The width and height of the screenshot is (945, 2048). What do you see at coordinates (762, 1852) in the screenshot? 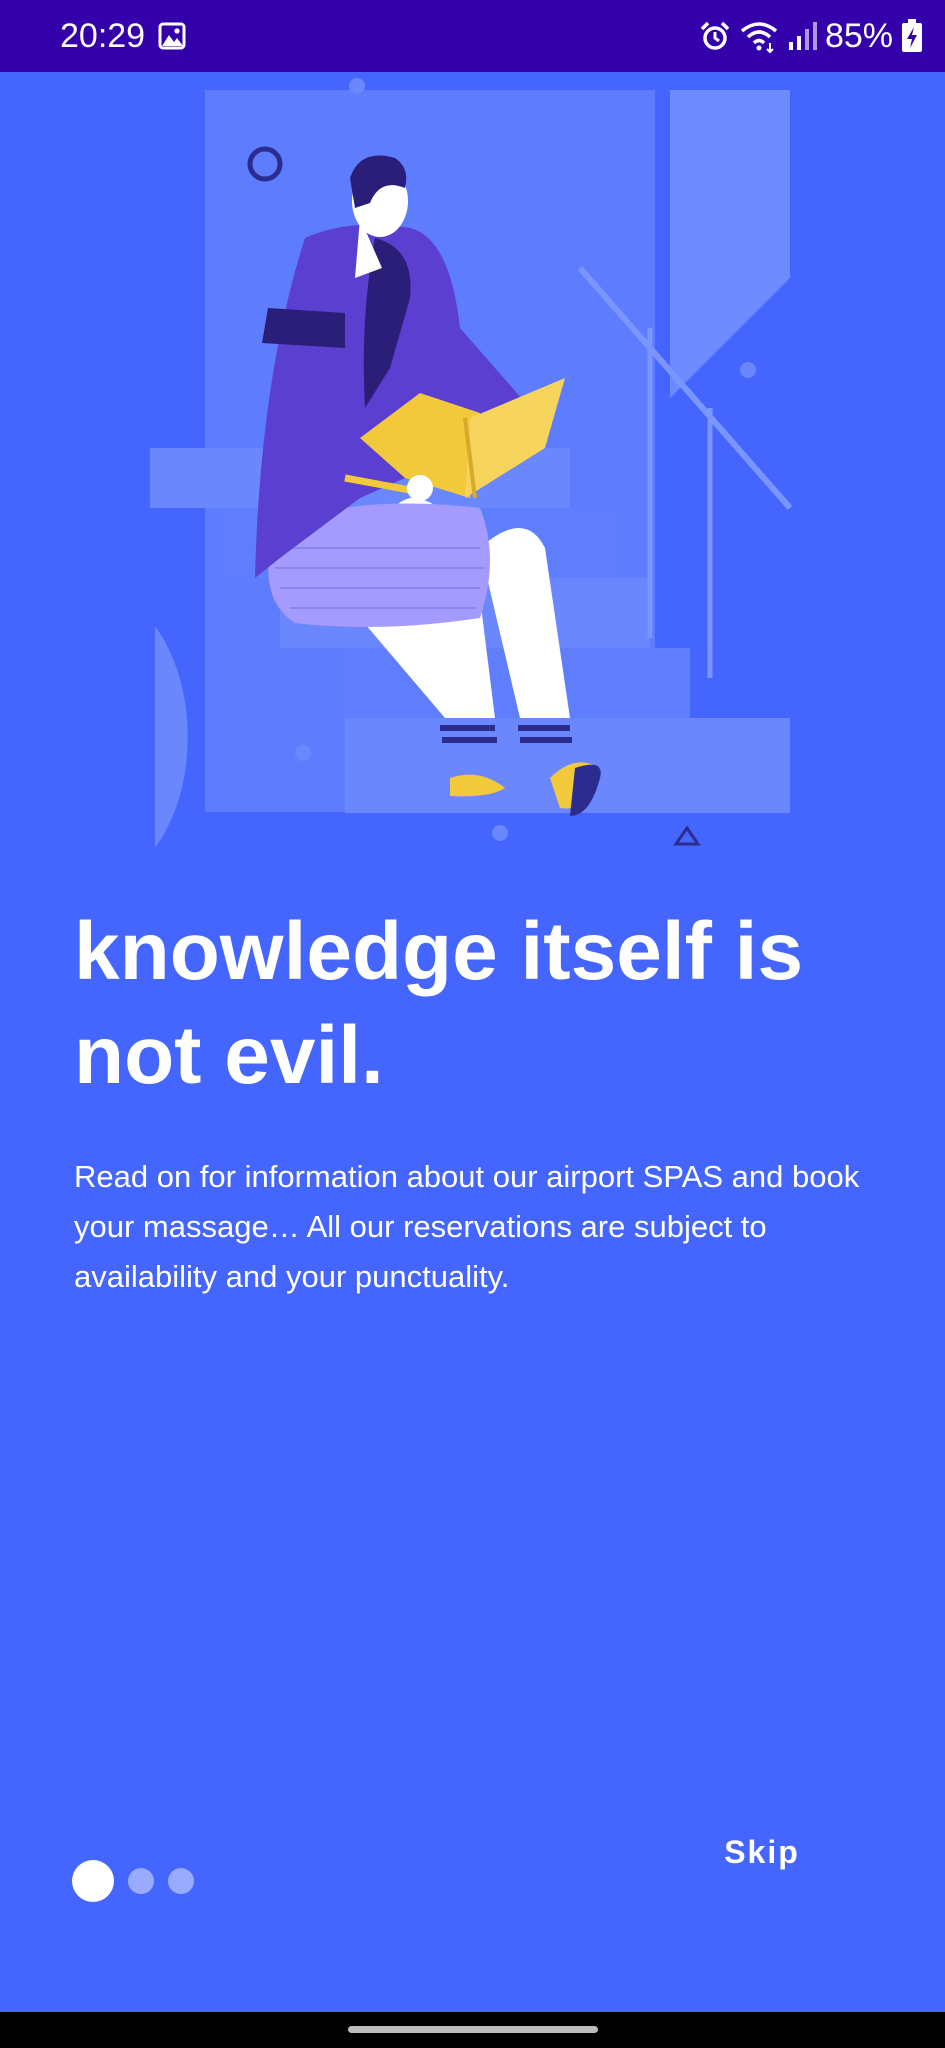
I see `skip-button: Skip` at bounding box center [762, 1852].